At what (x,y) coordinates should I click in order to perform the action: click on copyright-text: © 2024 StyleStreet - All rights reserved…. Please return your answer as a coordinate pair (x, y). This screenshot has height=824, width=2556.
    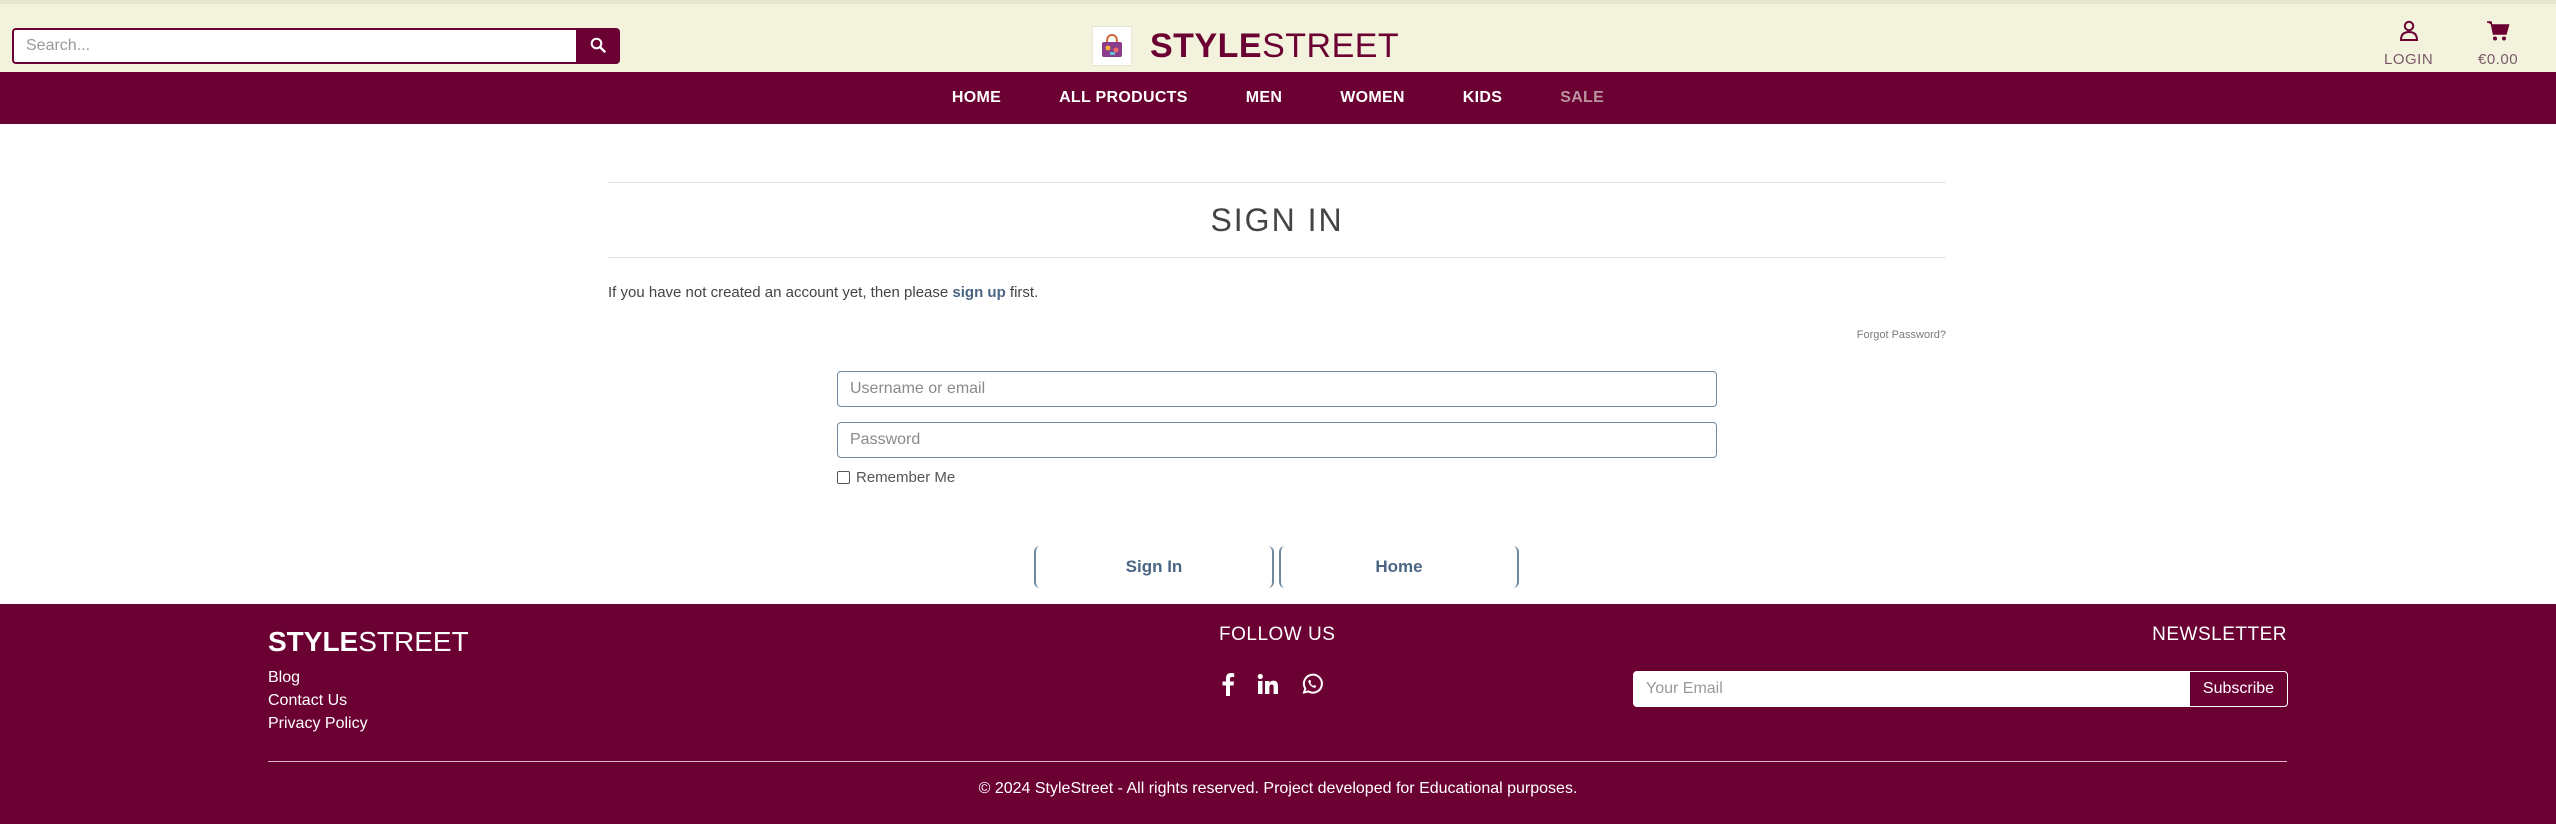
    Looking at the image, I should click on (1278, 788).